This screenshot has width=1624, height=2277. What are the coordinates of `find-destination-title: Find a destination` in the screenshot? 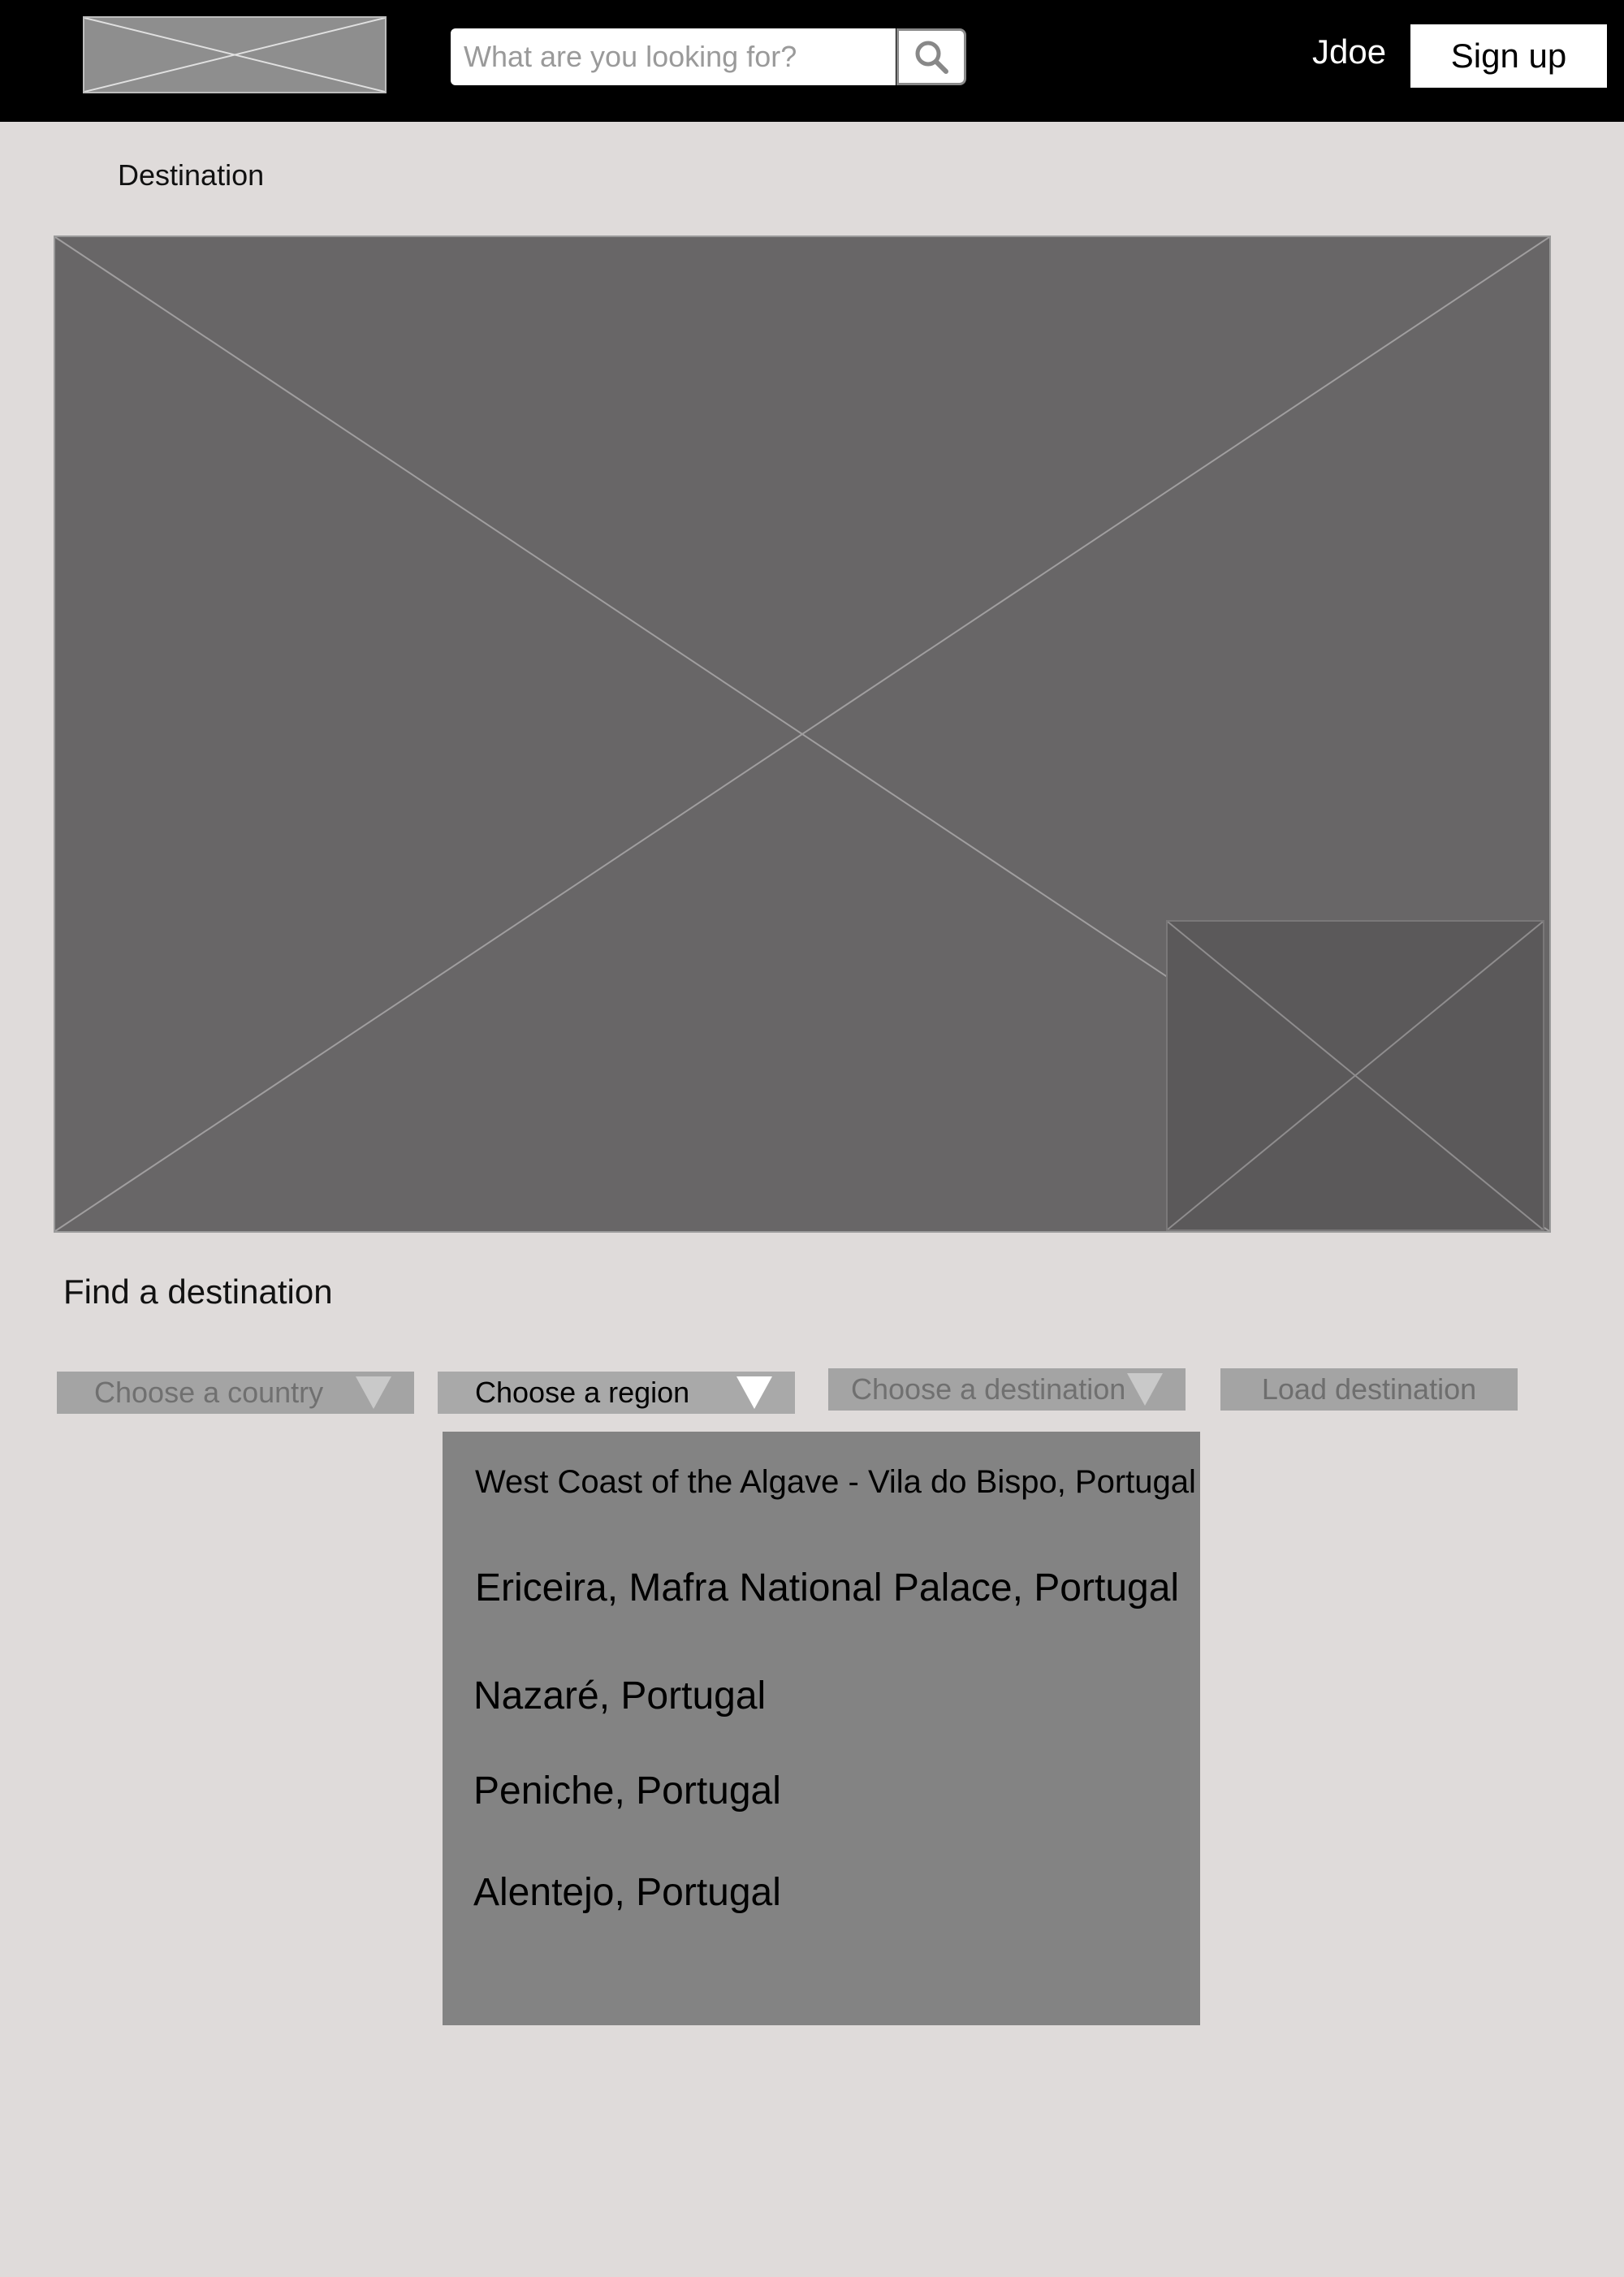 It's located at (198, 1291).